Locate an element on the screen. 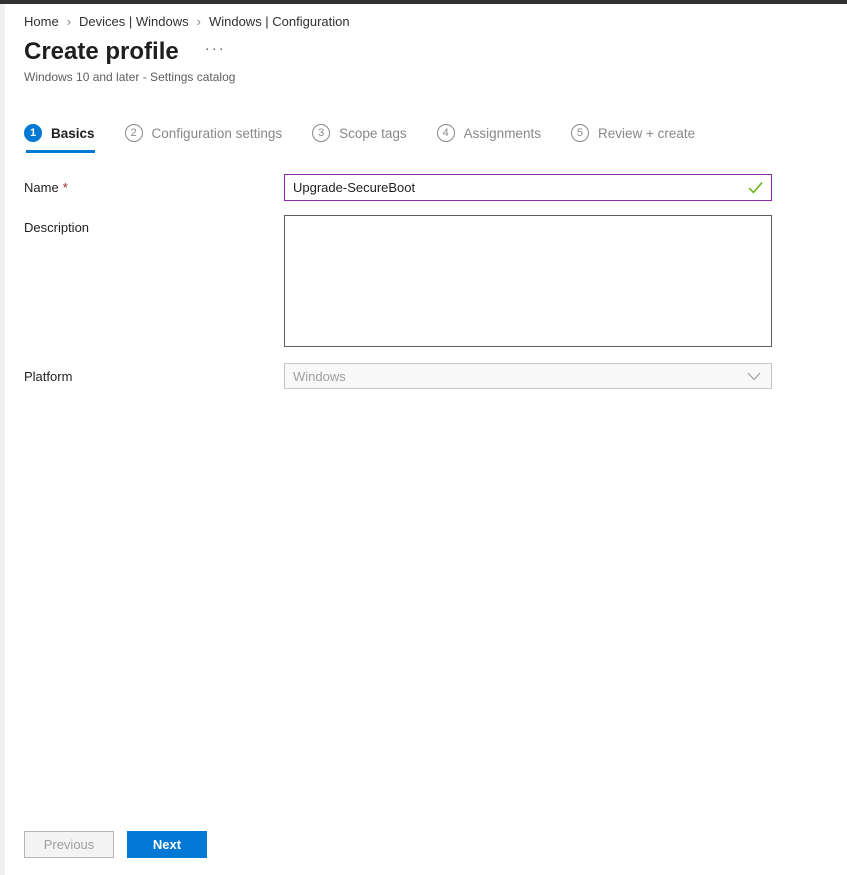 Image resolution: width=847 pixels, height=875 pixels. required-marker: * is located at coordinates (65, 188).